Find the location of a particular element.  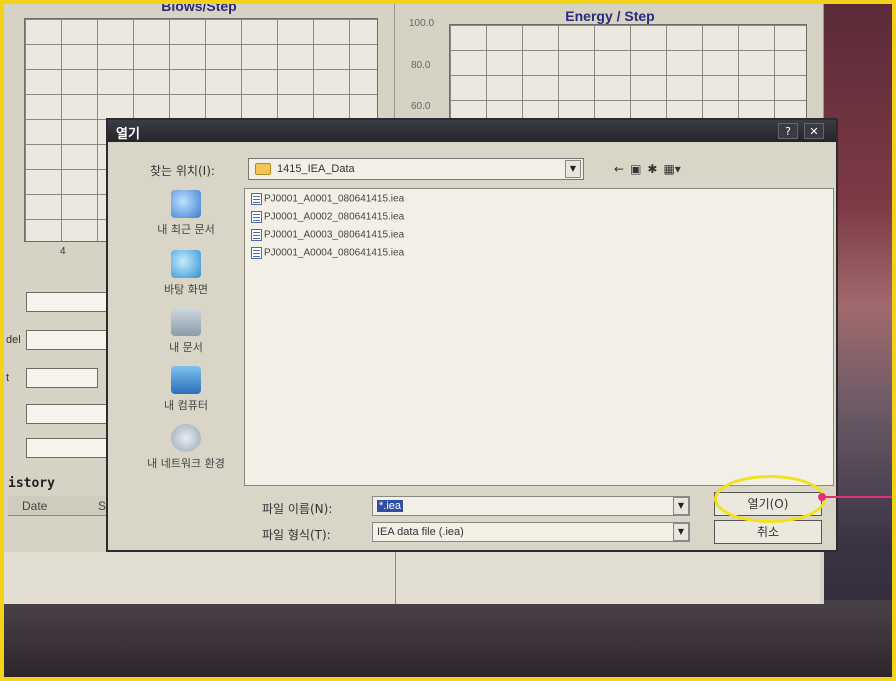

place-label: 내 네트워크 환경 is located at coordinates (186, 463).